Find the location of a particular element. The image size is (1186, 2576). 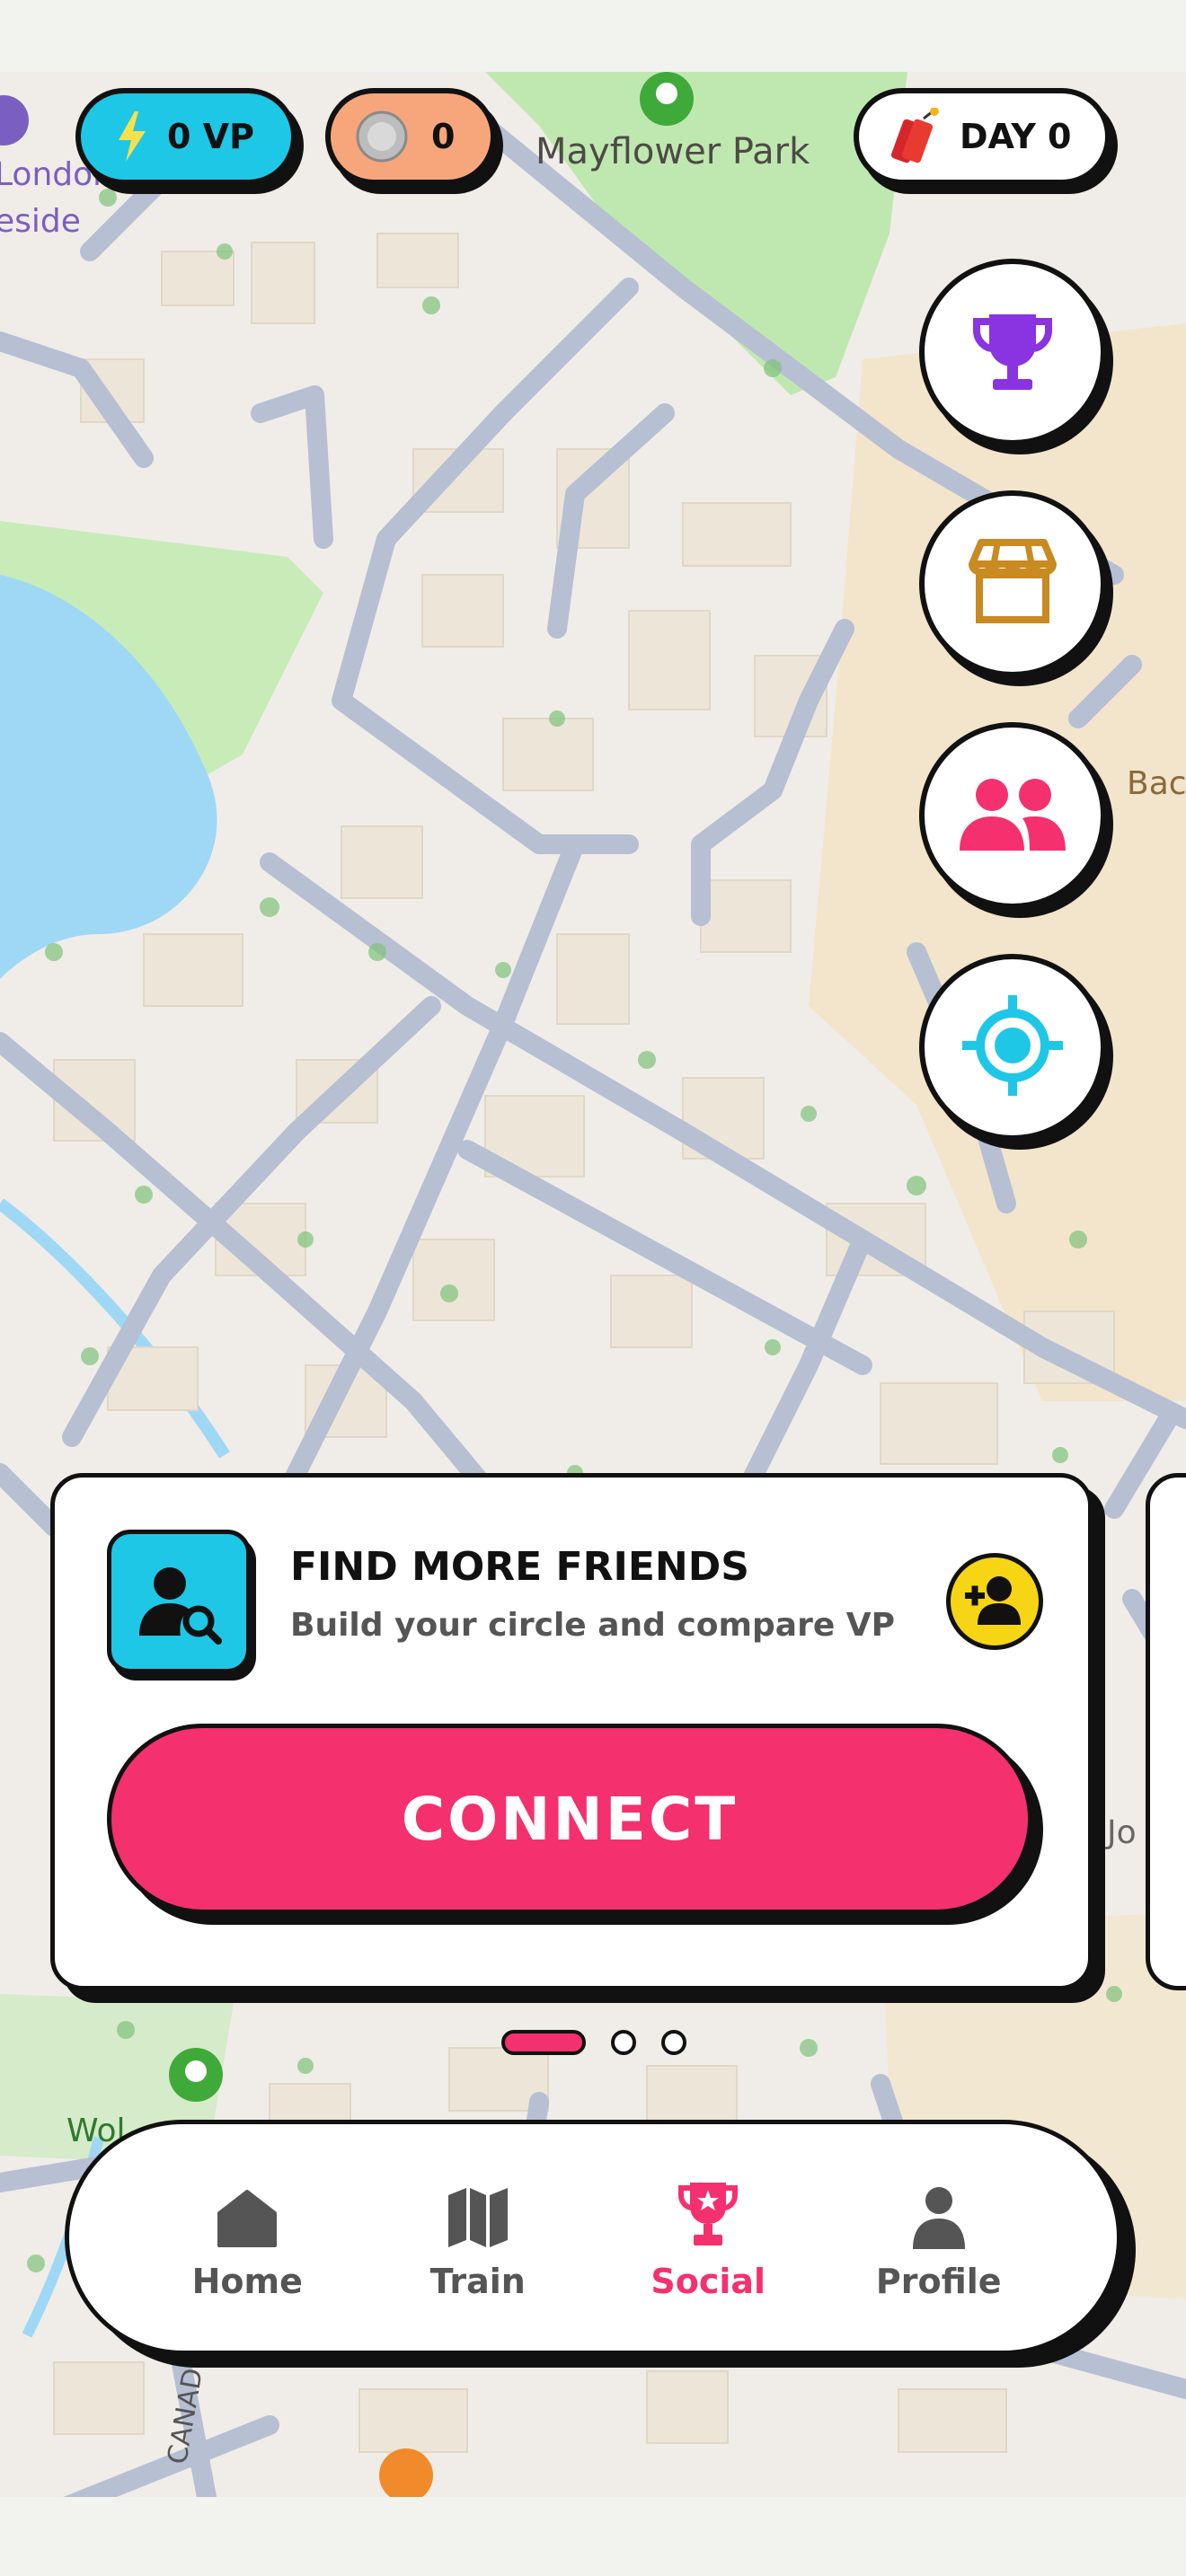

nav-profile-label: Profile is located at coordinates (938, 2281).